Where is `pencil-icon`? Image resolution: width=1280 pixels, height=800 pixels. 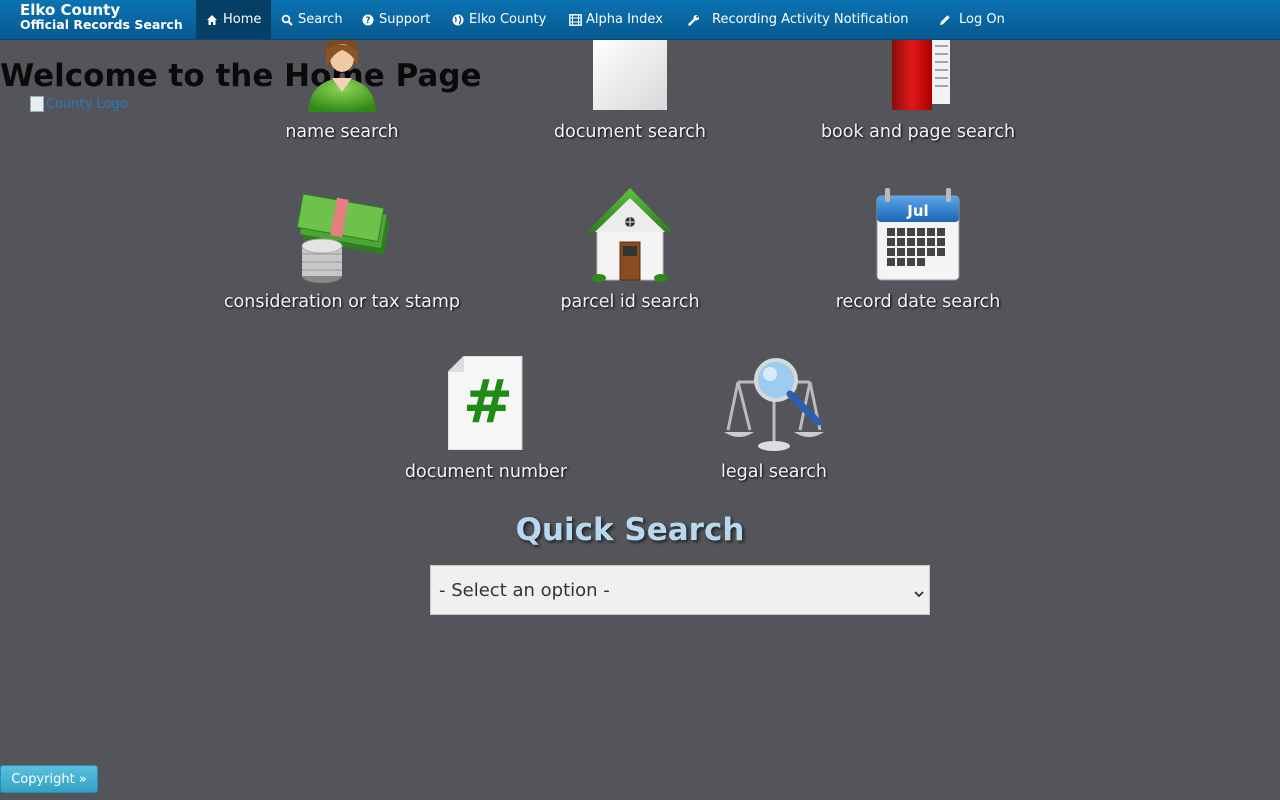 pencil-icon is located at coordinates (945, 20).